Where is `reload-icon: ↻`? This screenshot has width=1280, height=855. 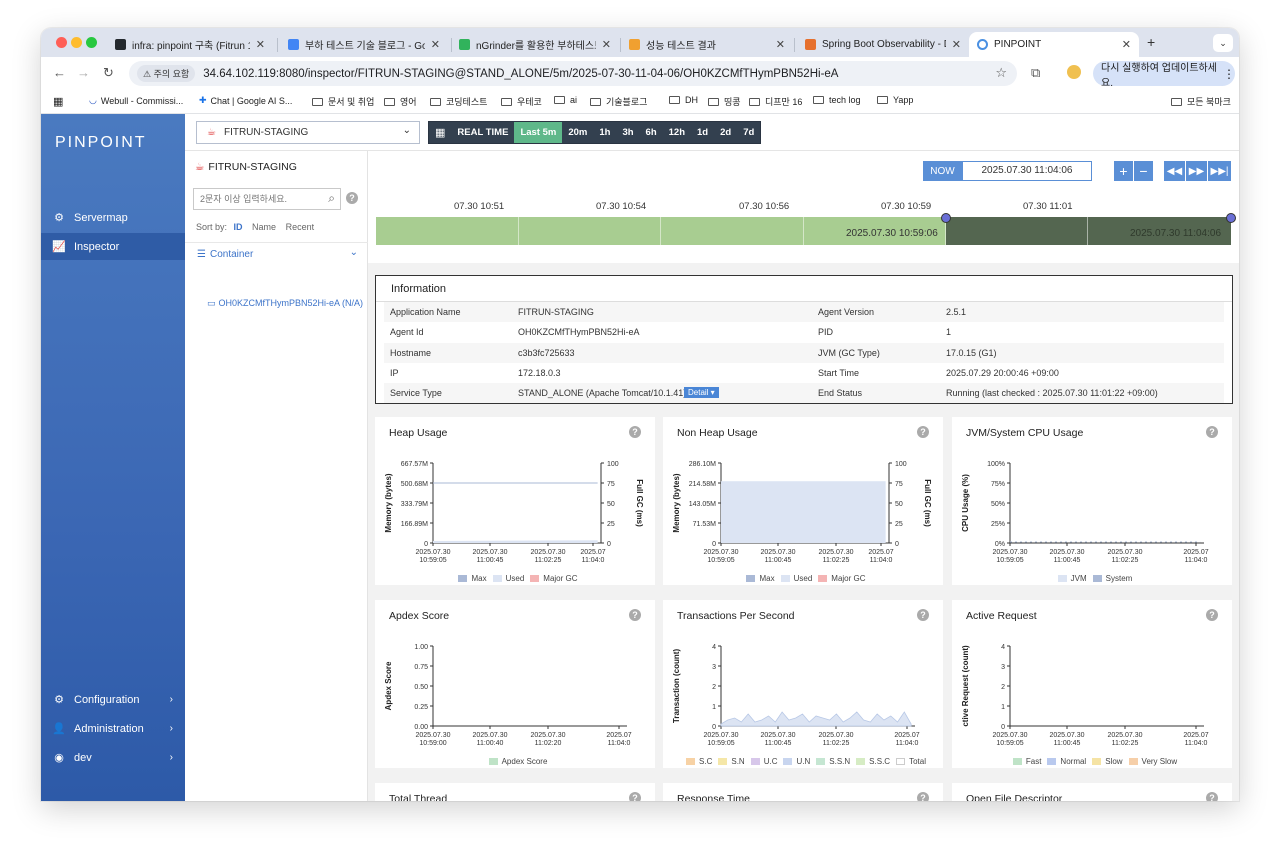 reload-icon: ↻ is located at coordinates (108, 73).